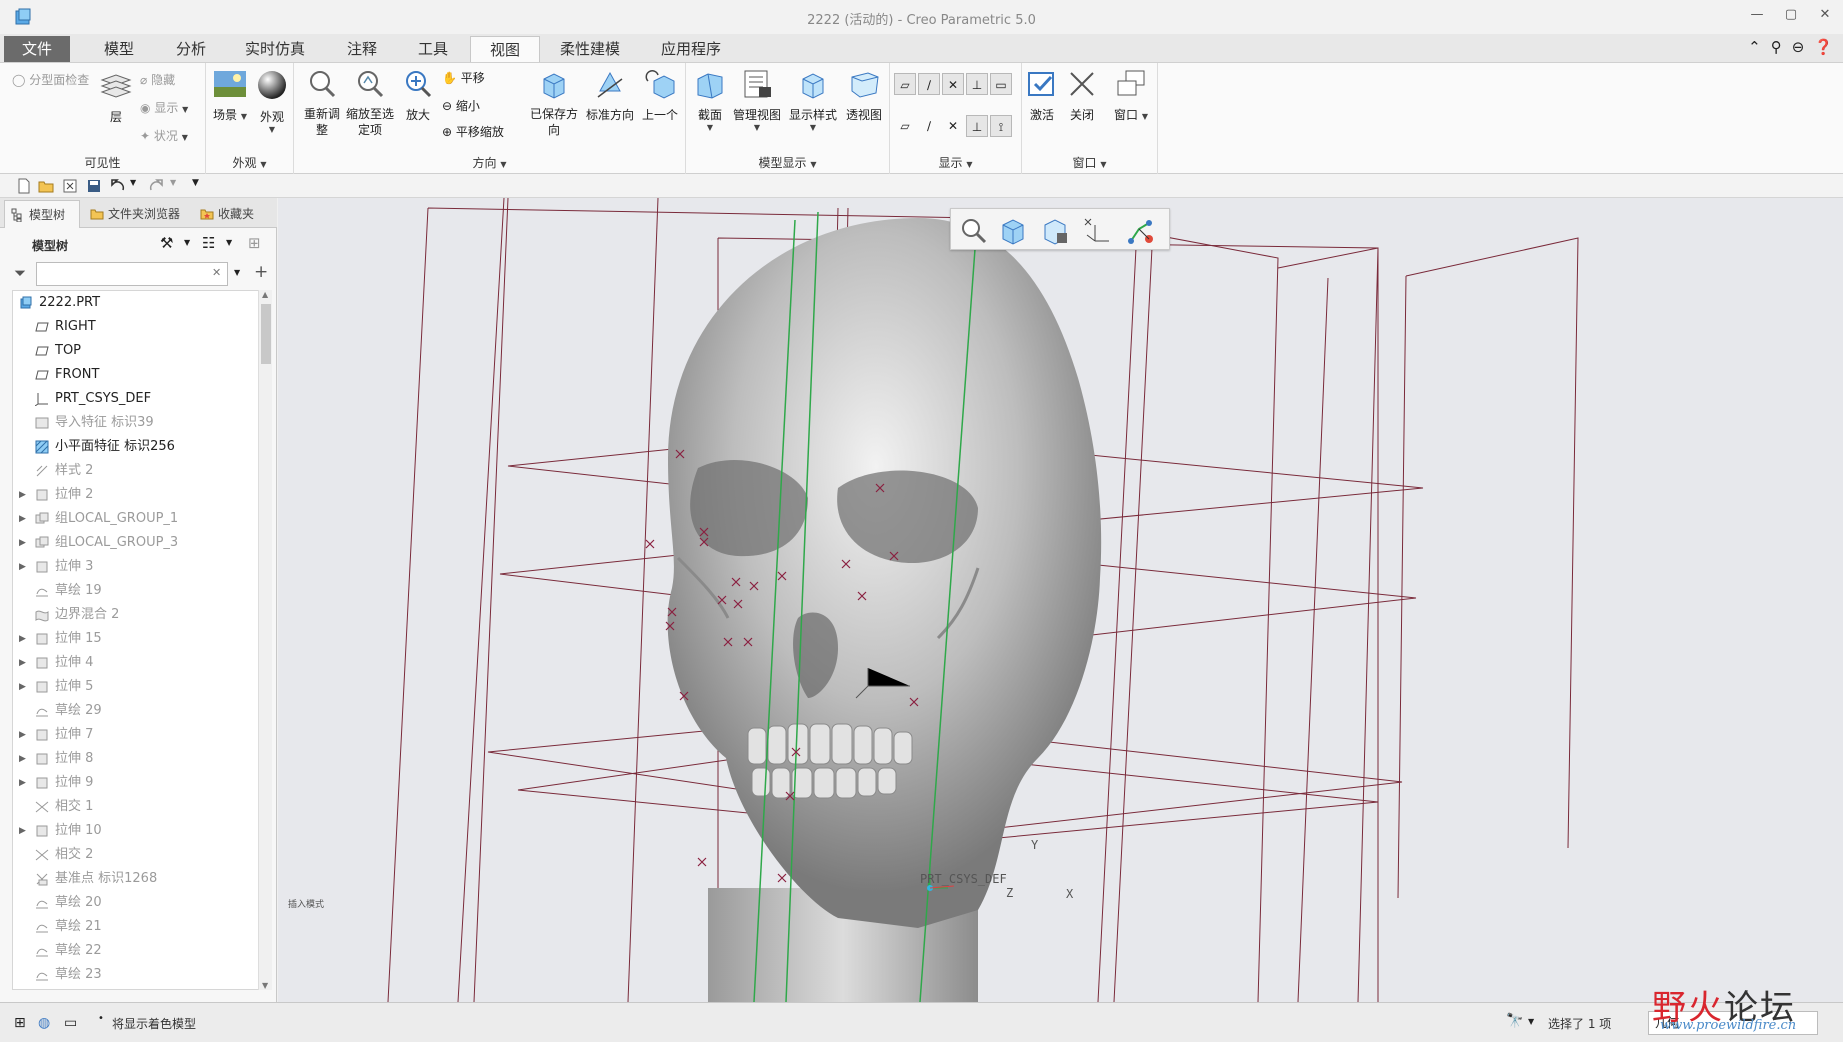  I want to click on collapse-ribbon-icon: ⌃, so click(1754, 47).